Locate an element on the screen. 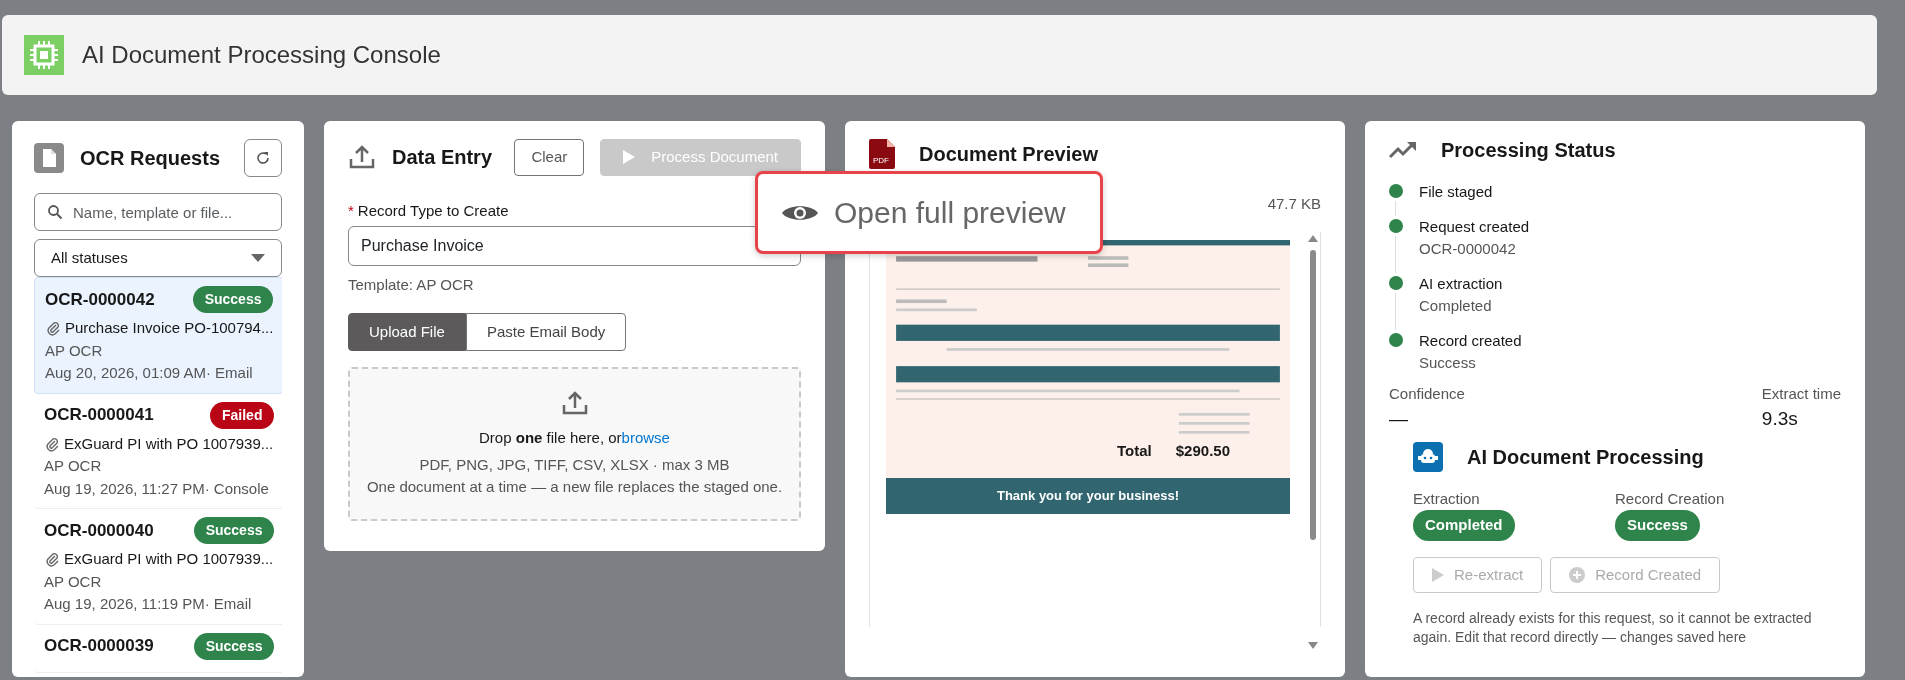 The image size is (1905, 680). step-detail: Success is located at coordinates (1448, 363).